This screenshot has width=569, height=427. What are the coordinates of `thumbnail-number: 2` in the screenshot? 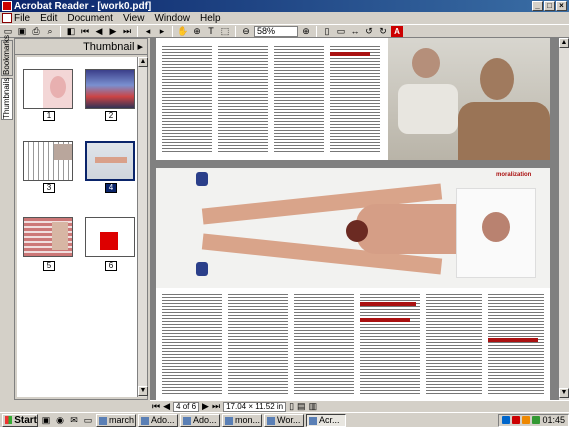 It's located at (111, 116).